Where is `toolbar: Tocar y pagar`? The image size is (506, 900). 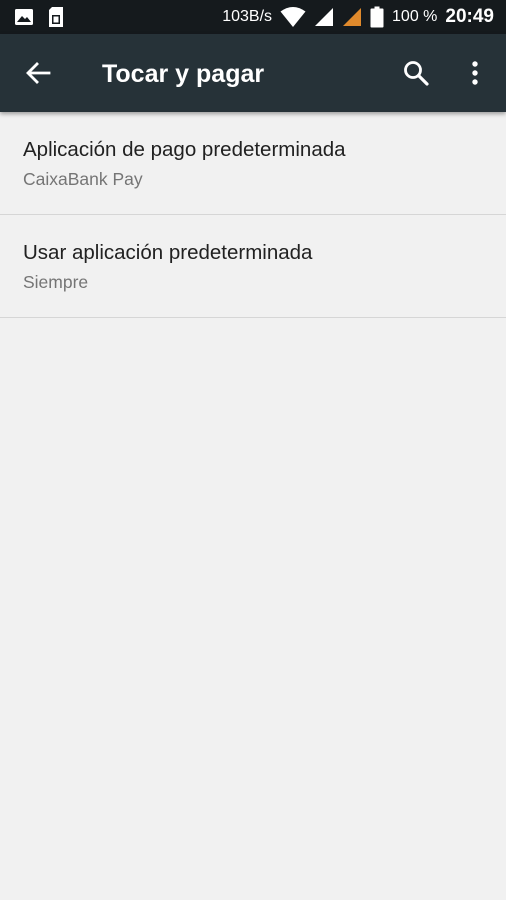
toolbar: Tocar y pagar is located at coordinates (253, 73).